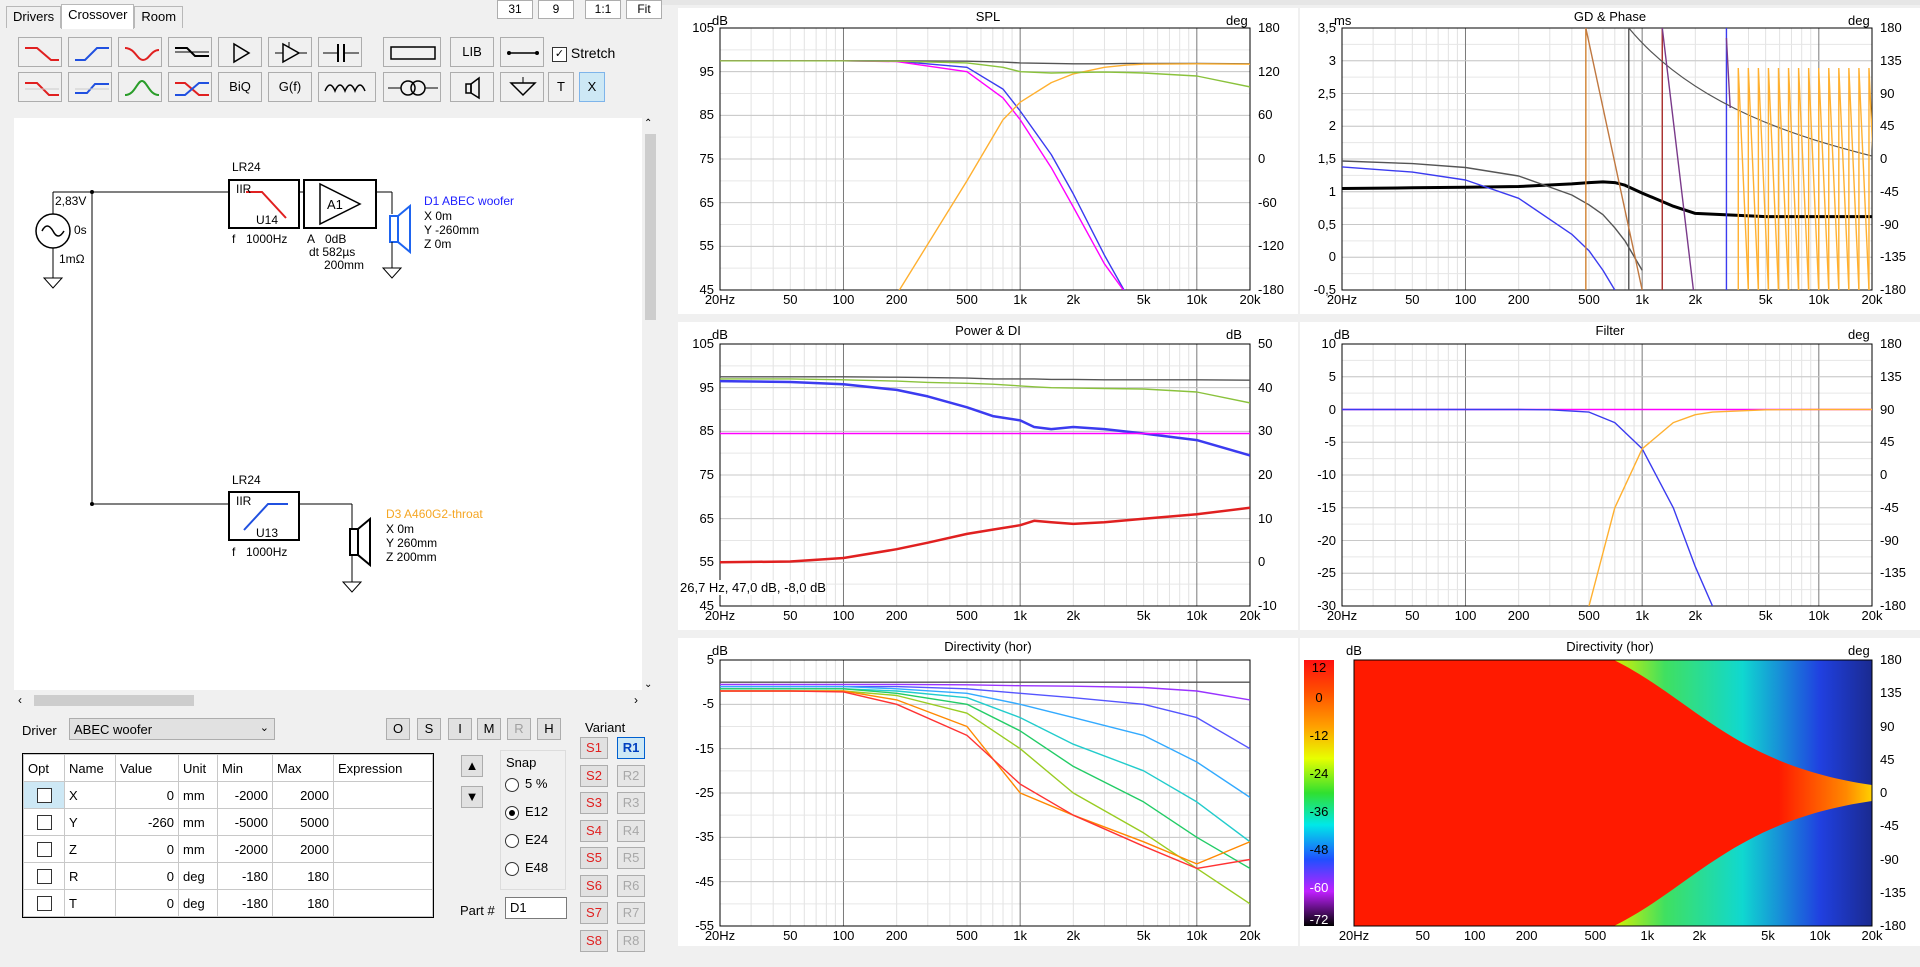  Describe the element at coordinates (472, 52) in the screenshot. I see `library-button: LIB` at that location.